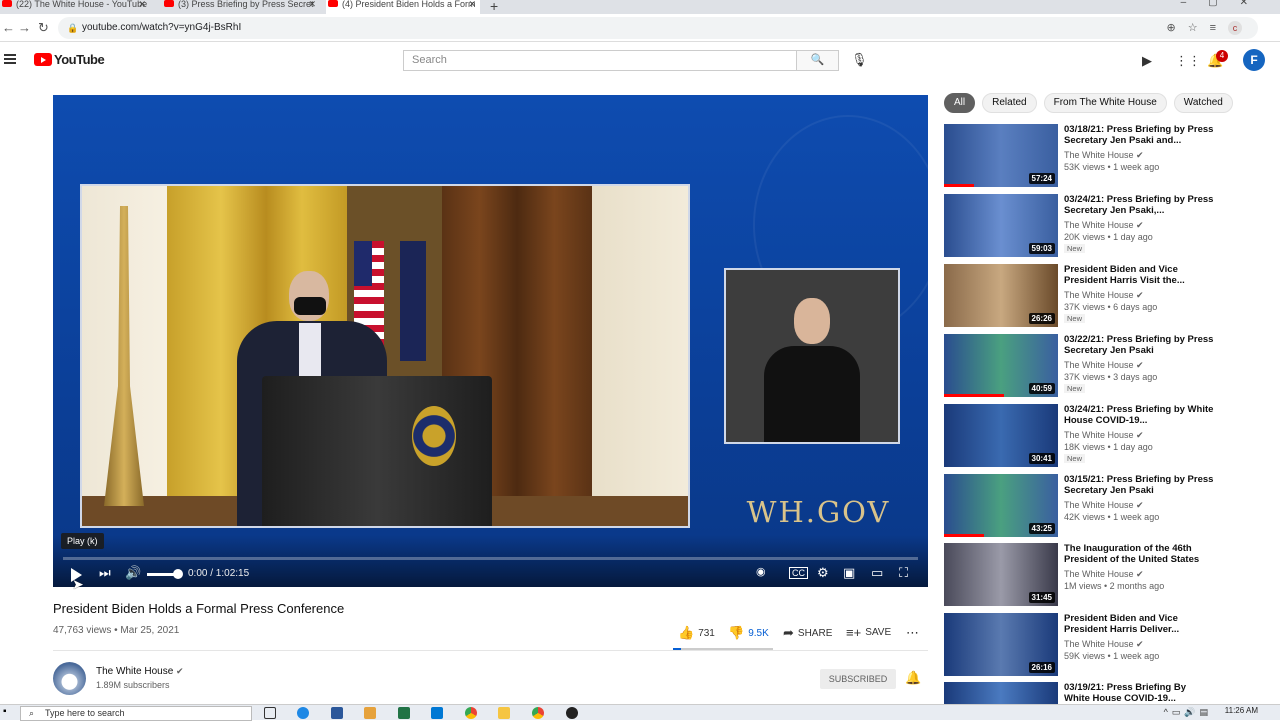 The image size is (1280, 721). Describe the element at coordinates (868, 632) in the screenshot. I see `save-button: ≡+ SAVE` at that location.